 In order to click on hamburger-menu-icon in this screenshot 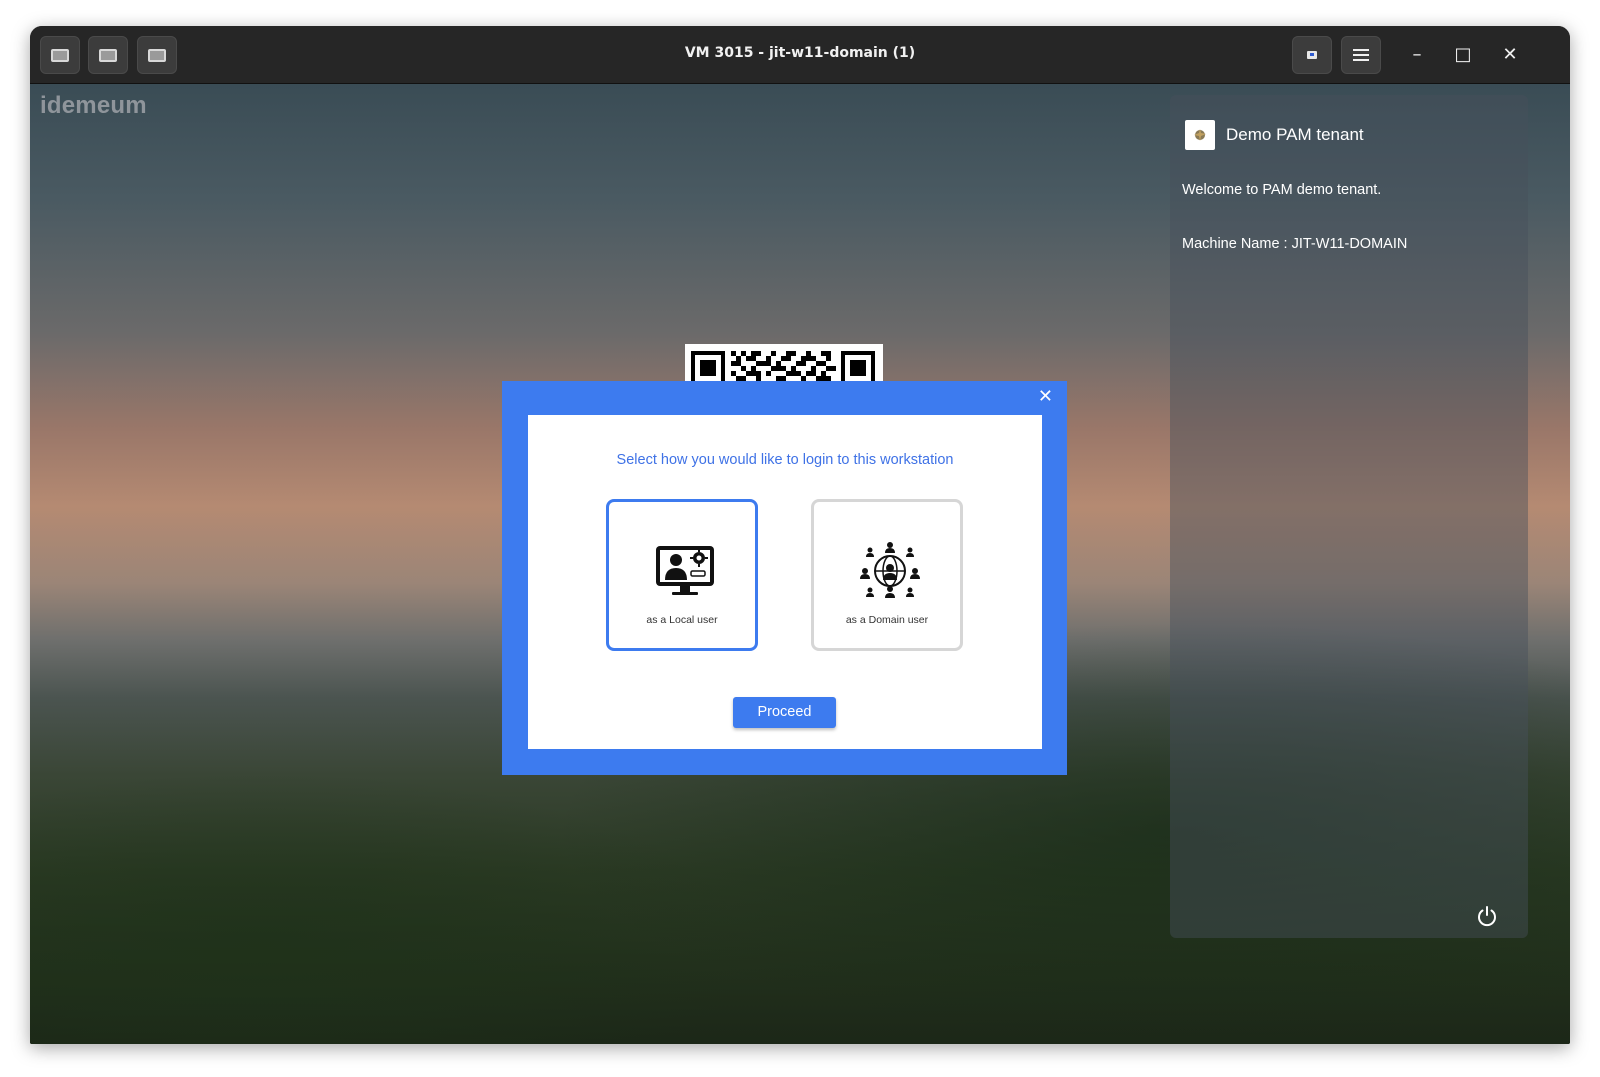, I will do `click(1361, 55)`.